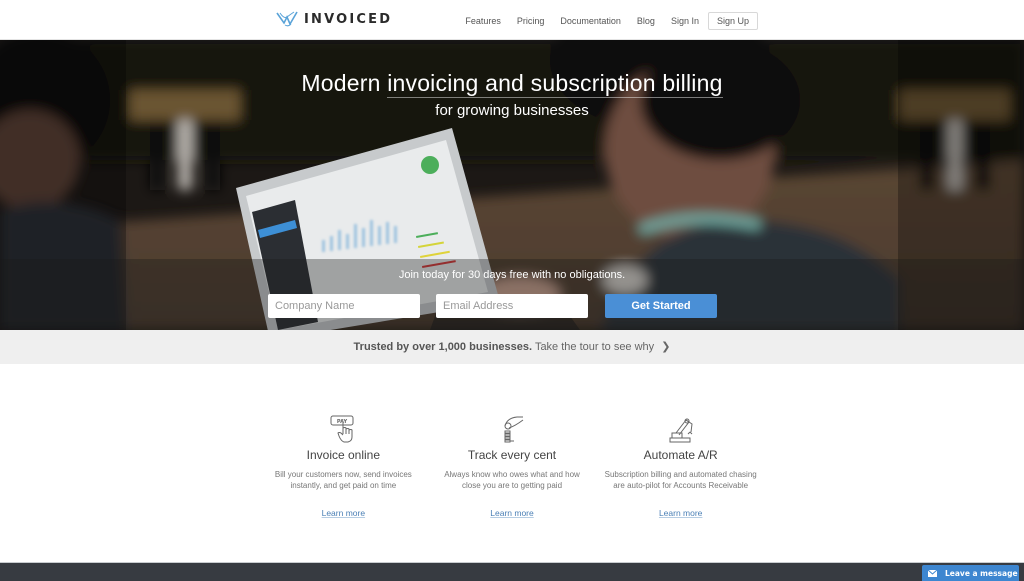 The image size is (1024, 581). What do you see at coordinates (512, 110) in the screenshot?
I see `hero-subtitle: for growing businesses` at bounding box center [512, 110].